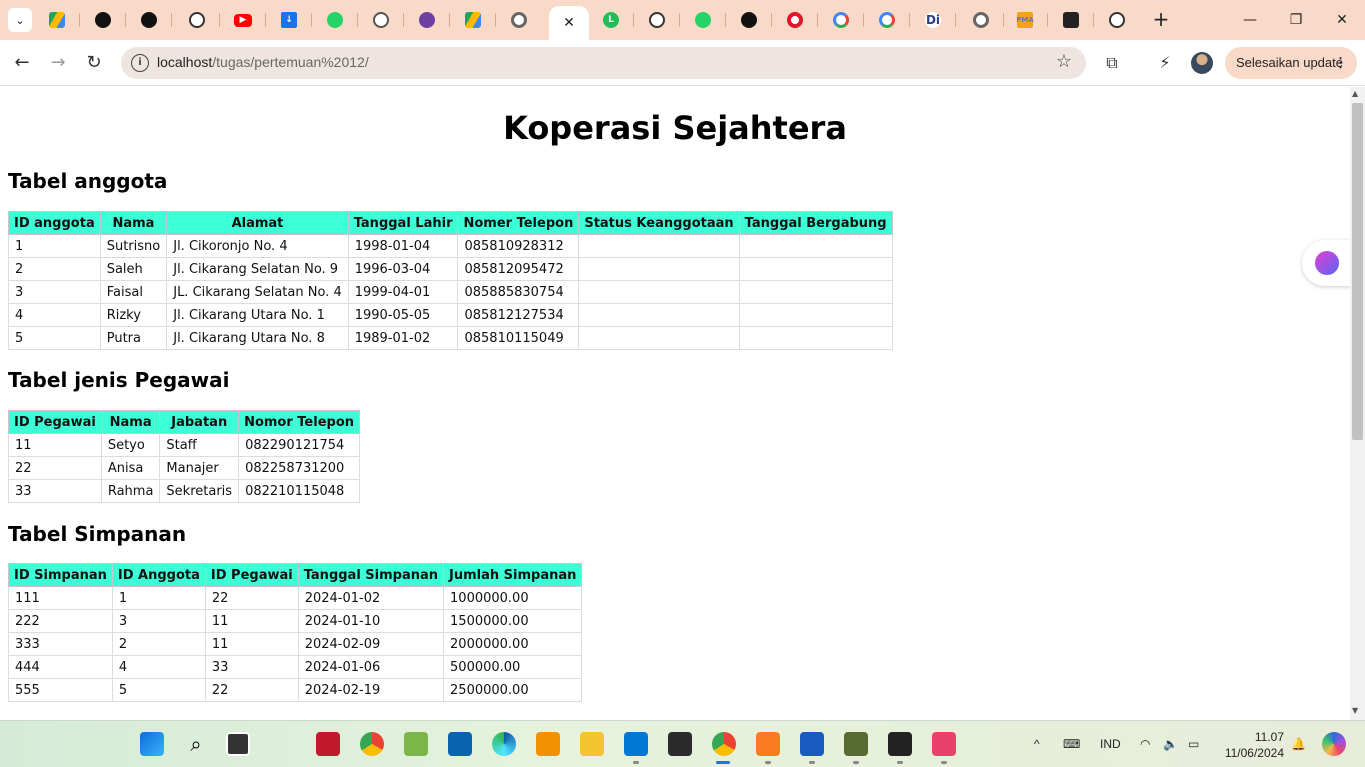  What do you see at coordinates (20, 20) in the screenshot?
I see `tab-search-dropdown-icon: ⌄` at bounding box center [20, 20].